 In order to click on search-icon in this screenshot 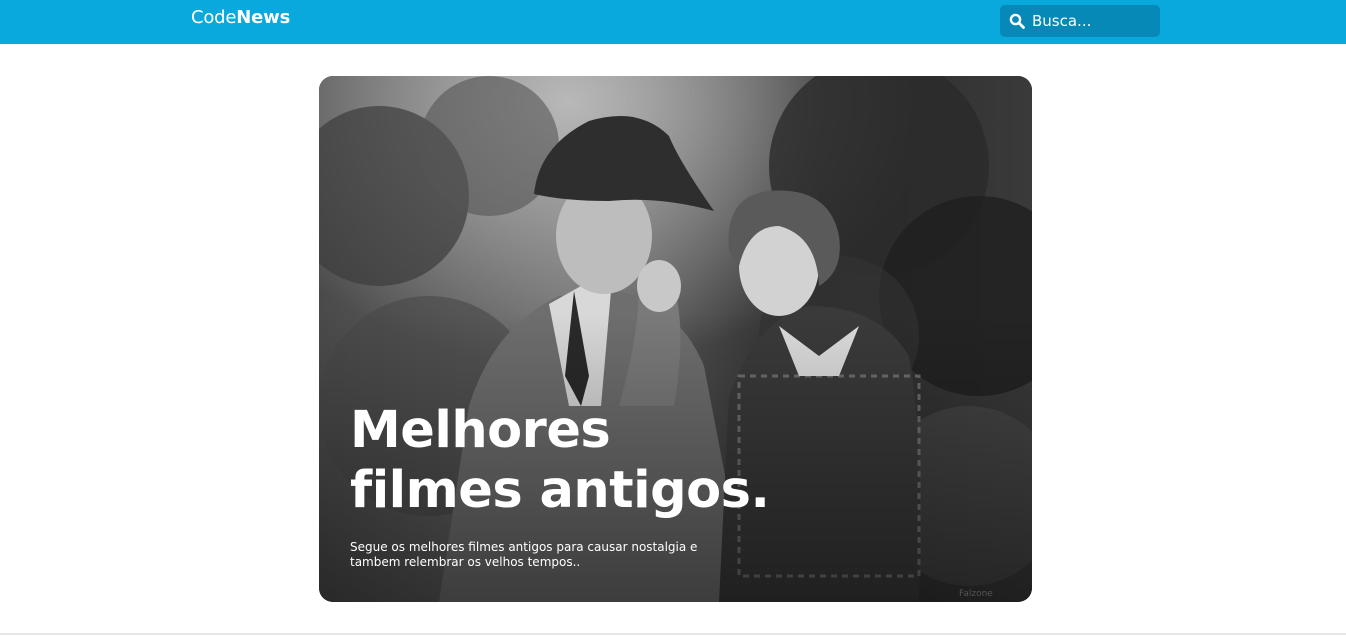, I will do `click(1017, 21)`.